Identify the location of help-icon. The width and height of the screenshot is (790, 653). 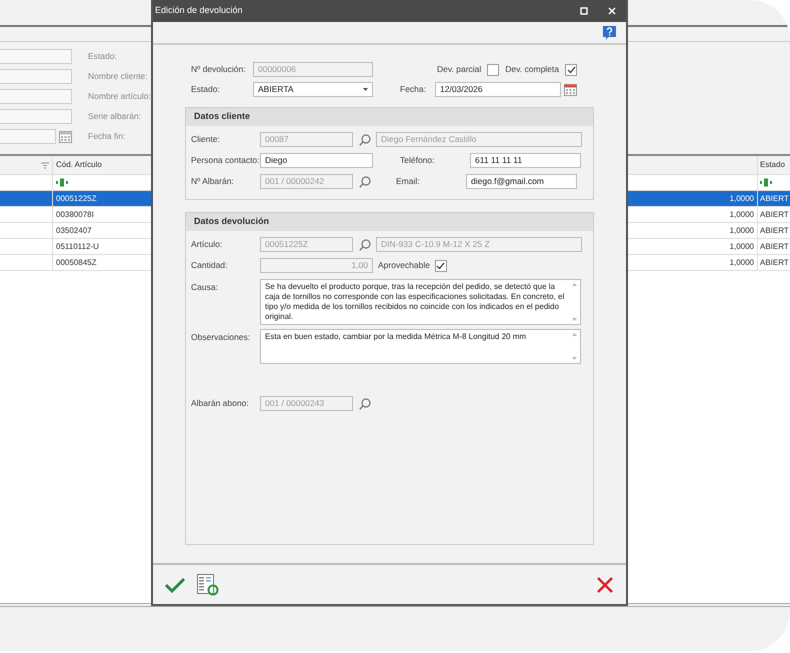
(609, 33).